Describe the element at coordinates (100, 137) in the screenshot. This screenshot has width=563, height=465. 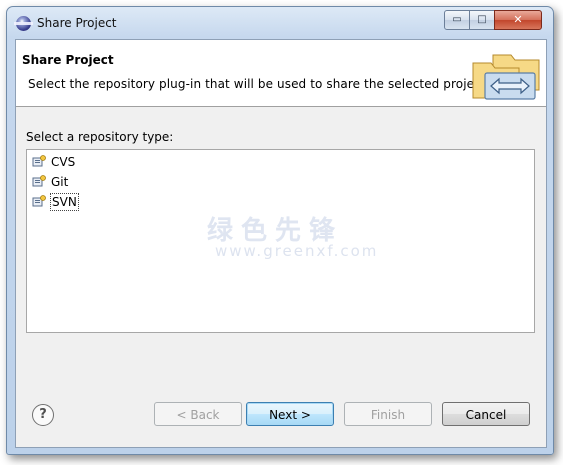
I see `repository-type-label: Select a repository type:` at that location.